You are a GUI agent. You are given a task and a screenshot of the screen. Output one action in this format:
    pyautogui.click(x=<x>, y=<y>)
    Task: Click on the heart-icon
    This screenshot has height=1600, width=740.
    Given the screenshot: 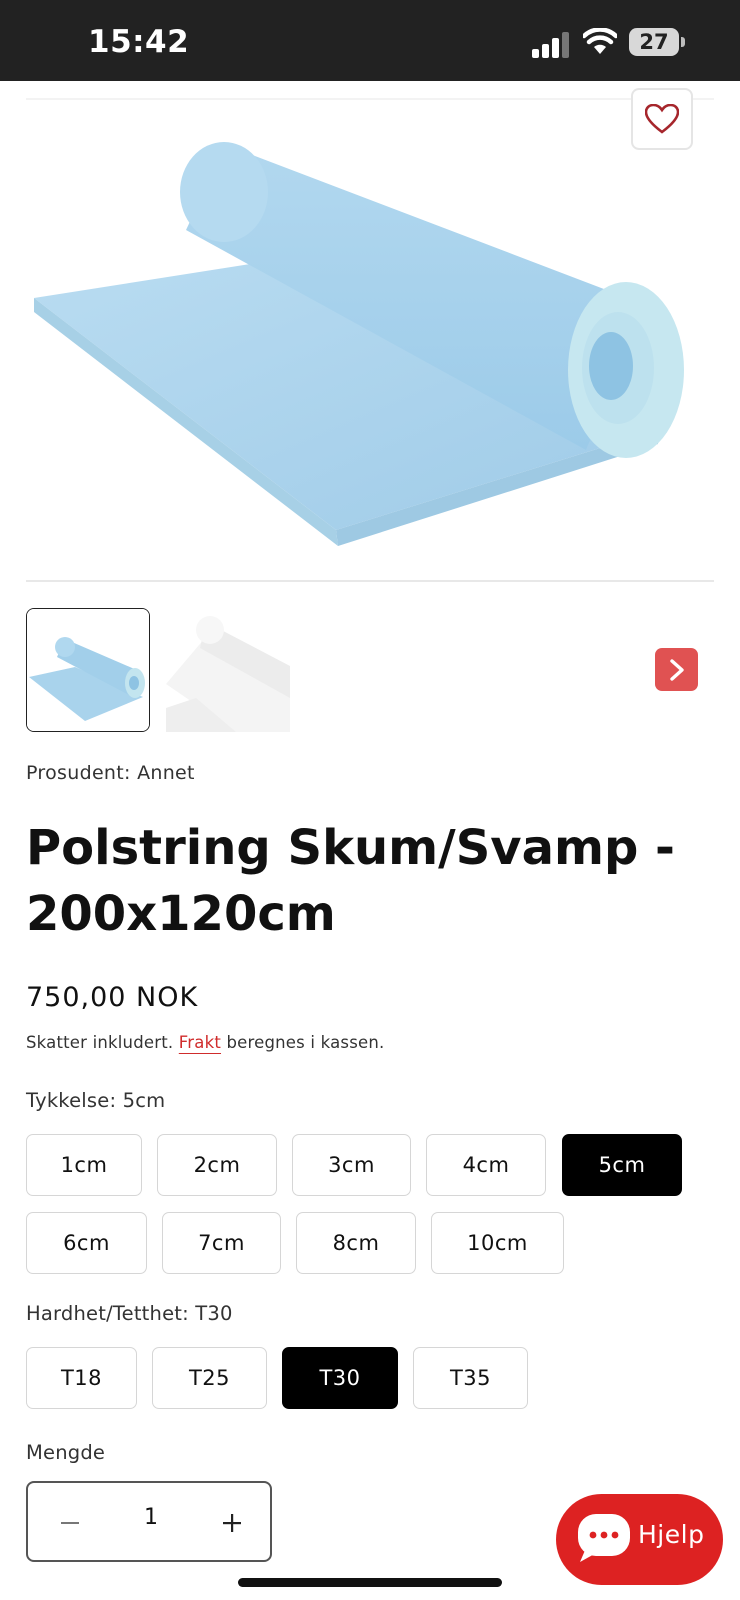 What is the action you would take?
    pyautogui.click(x=662, y=119)
    